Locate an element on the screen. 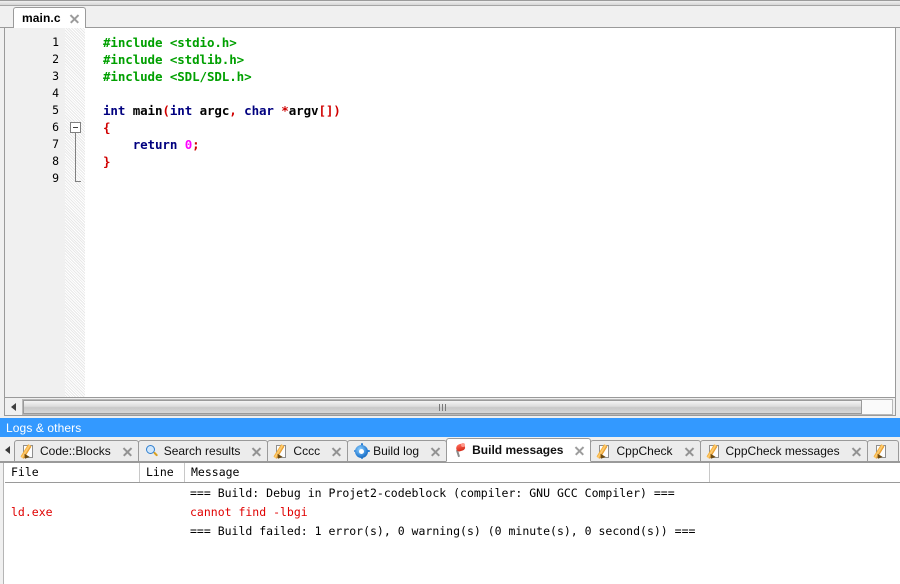 Image resolution: width=900 pixels, height=584 pixels. code-token: #include <stdlib.h> is located at coordinates (174, 59).